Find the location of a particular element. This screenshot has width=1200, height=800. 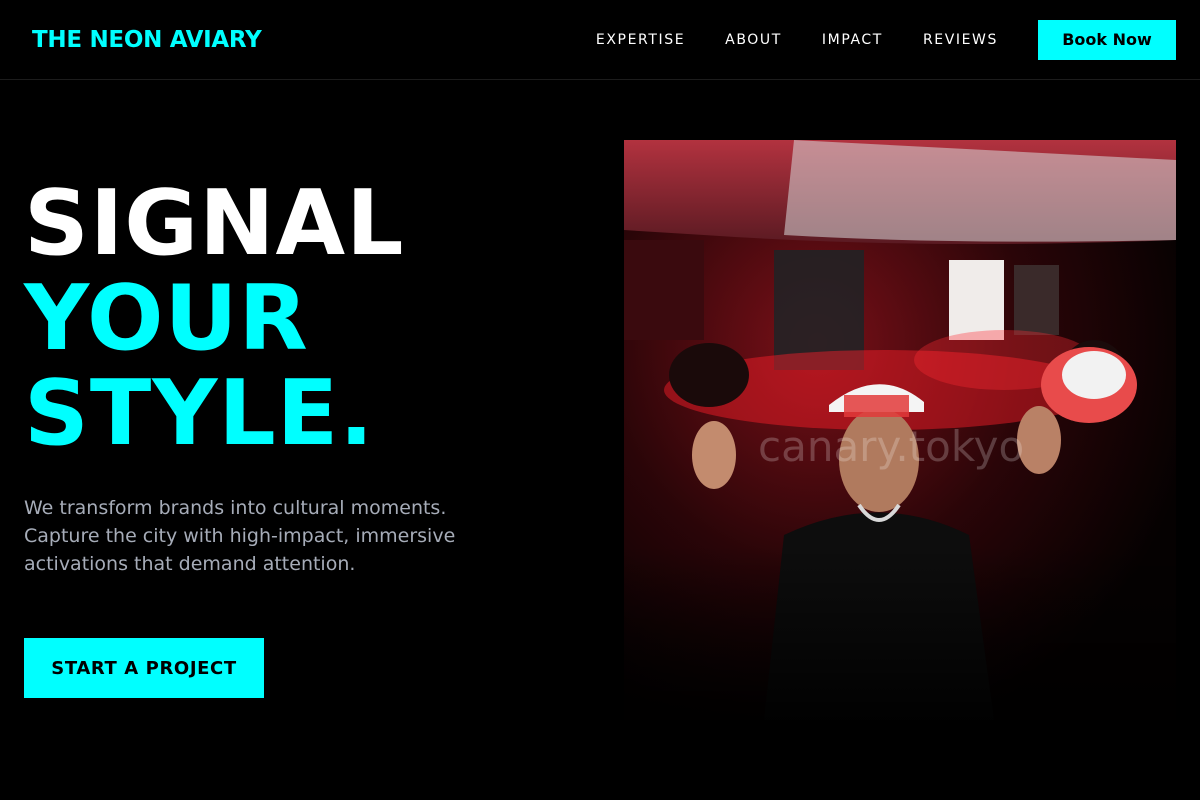

nav-link-impact: IMPACT is located at coordinates (852, 40).